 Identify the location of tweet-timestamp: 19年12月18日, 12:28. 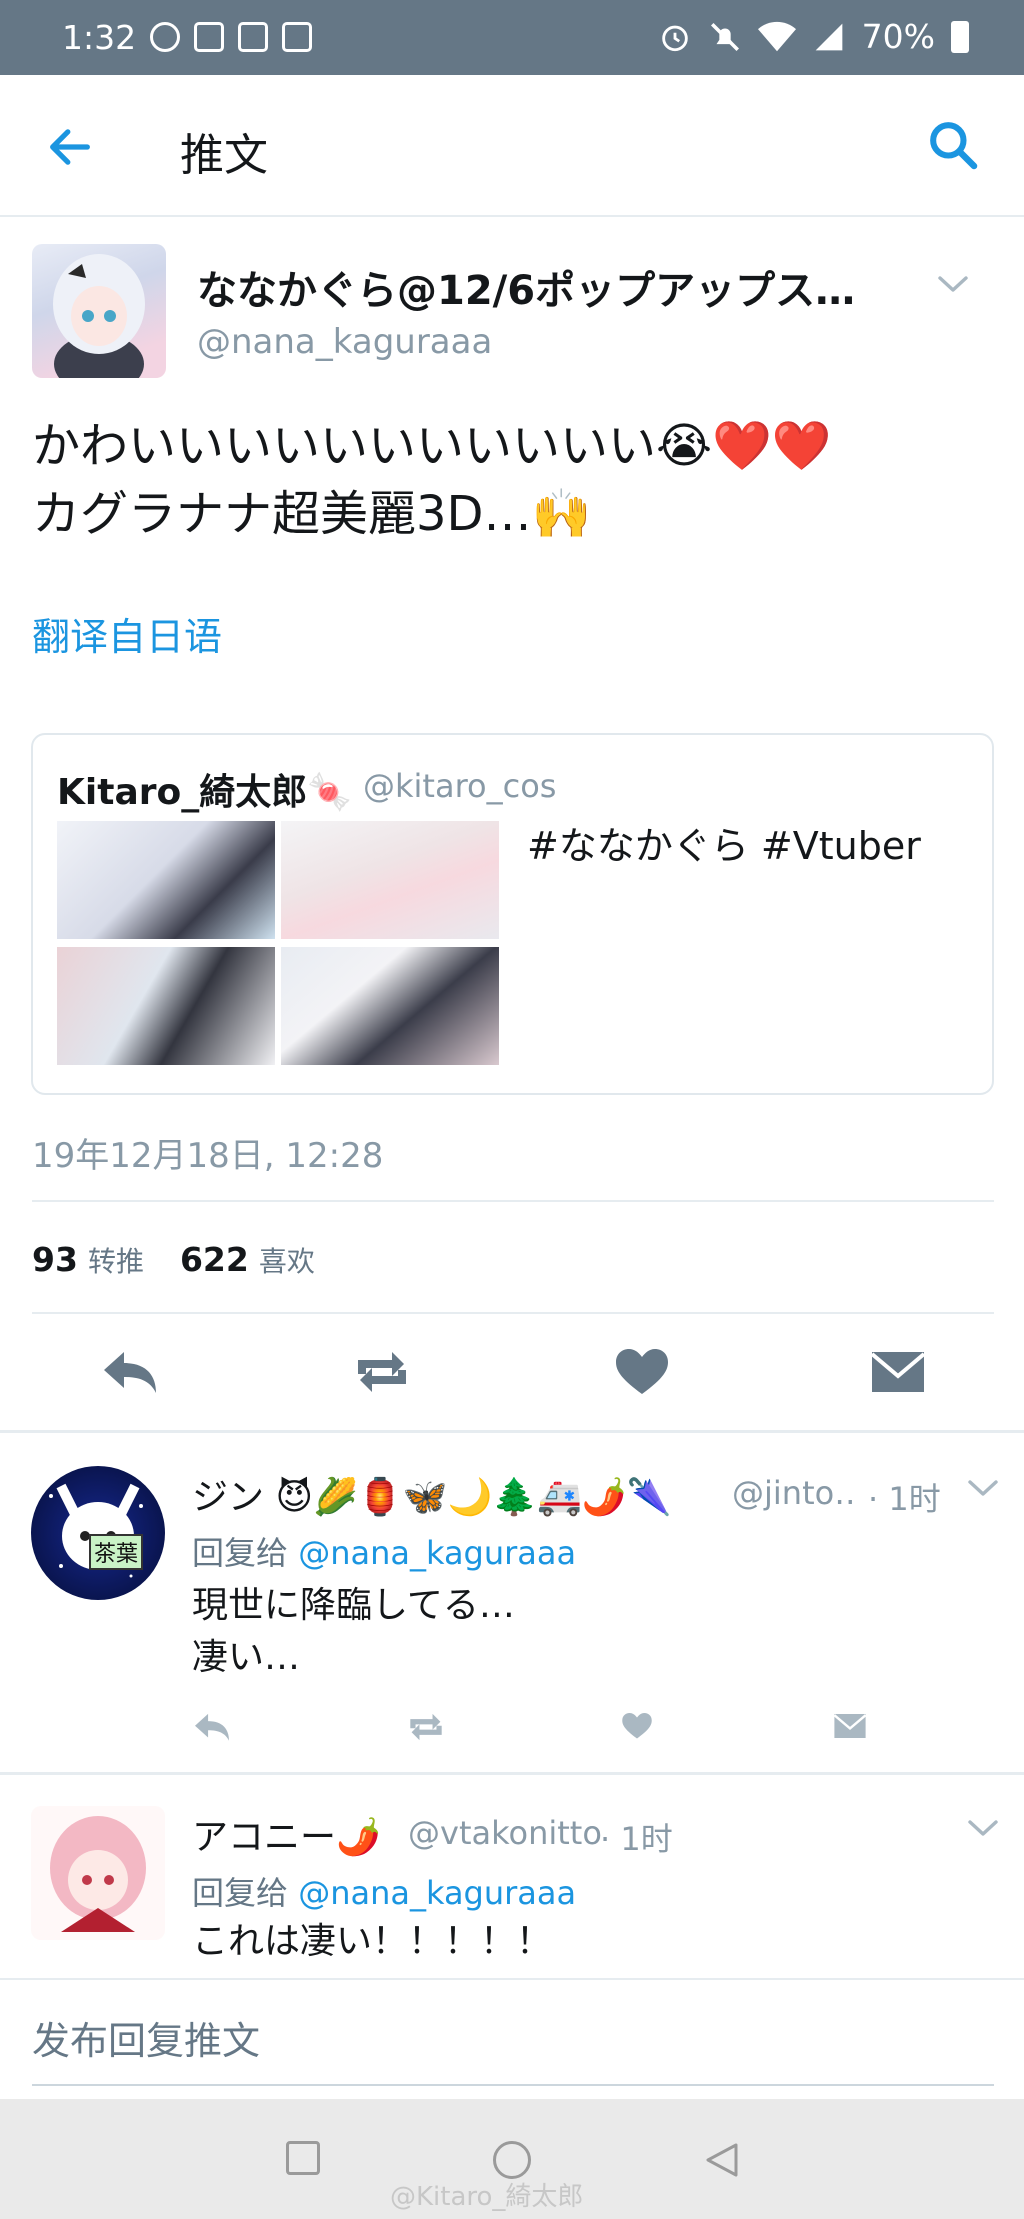
(208, 1156).